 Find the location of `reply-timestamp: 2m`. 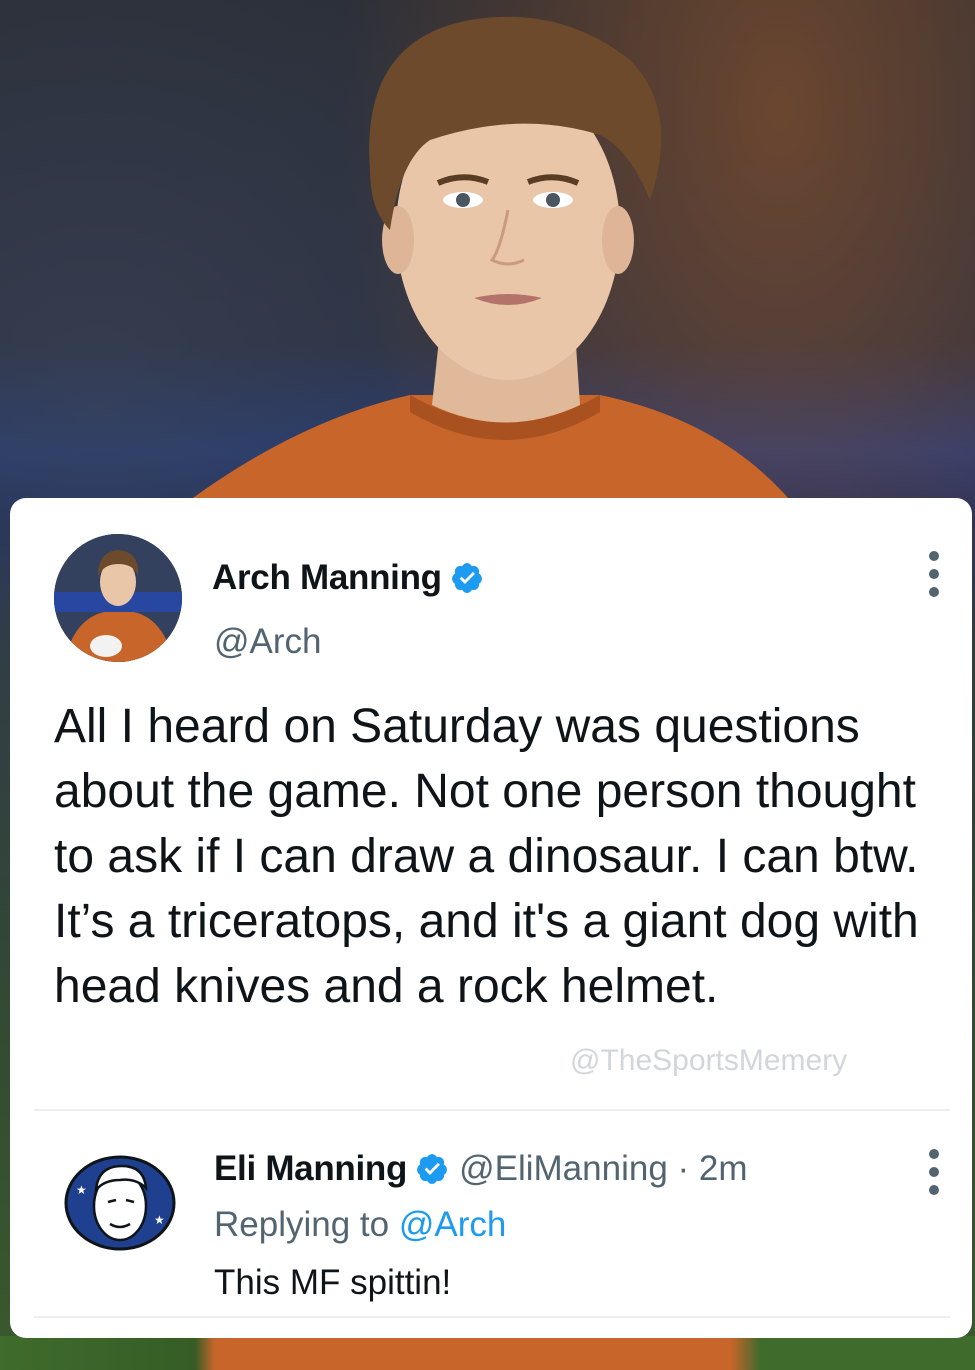

reply-timestamp: 2m is located at coordinates (723, 1169).